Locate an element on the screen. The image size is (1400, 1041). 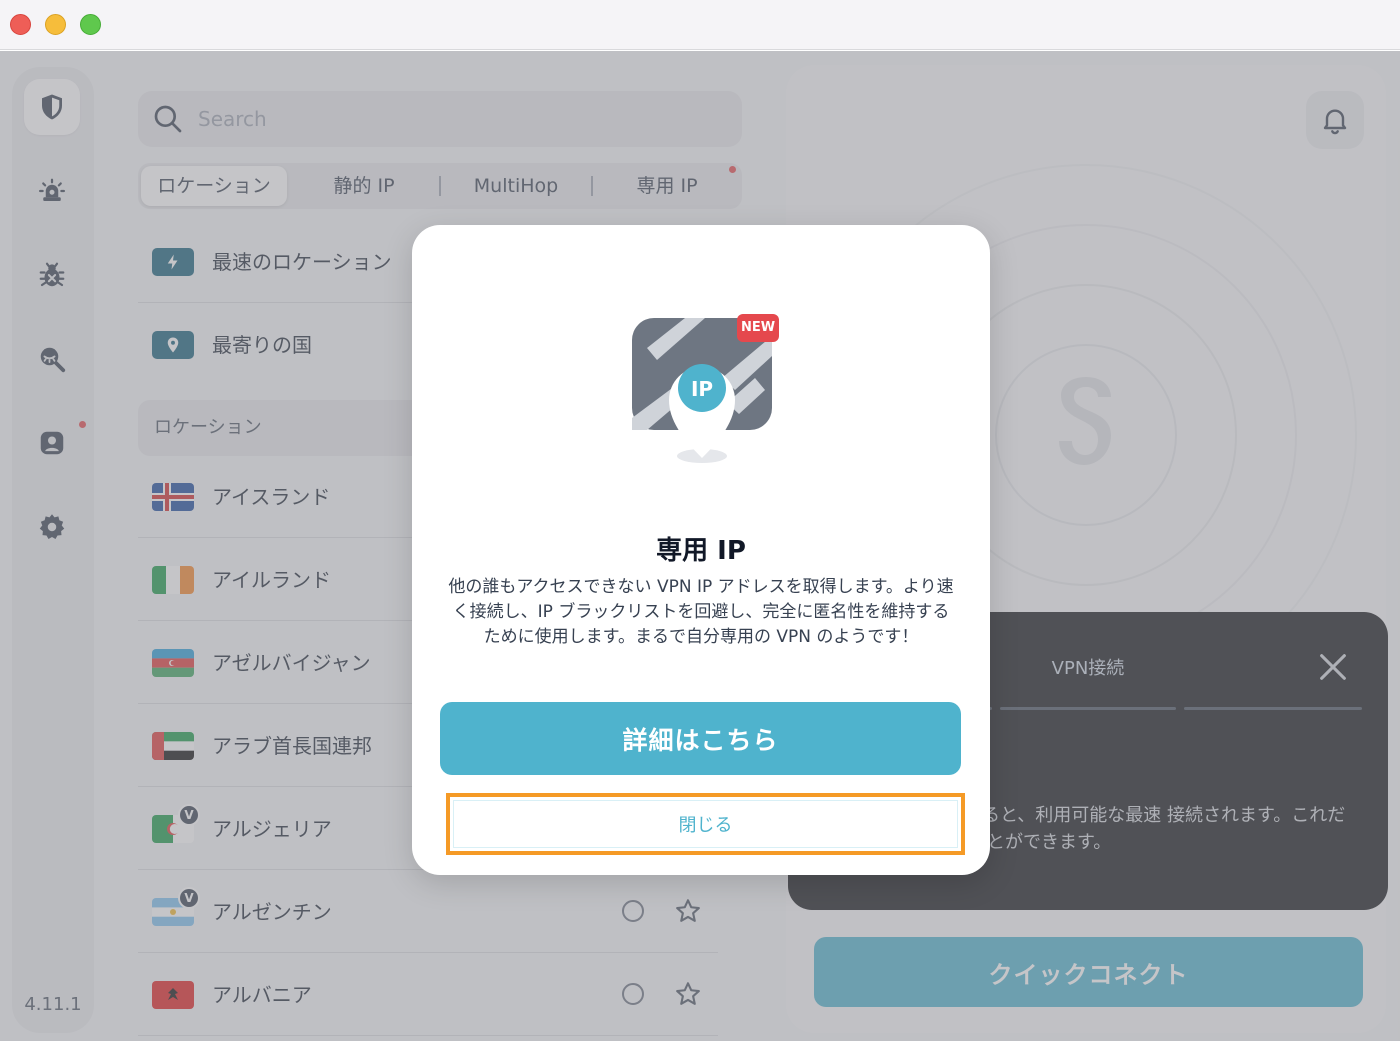
new-badge: NEW is located at coordinates (758, 328).